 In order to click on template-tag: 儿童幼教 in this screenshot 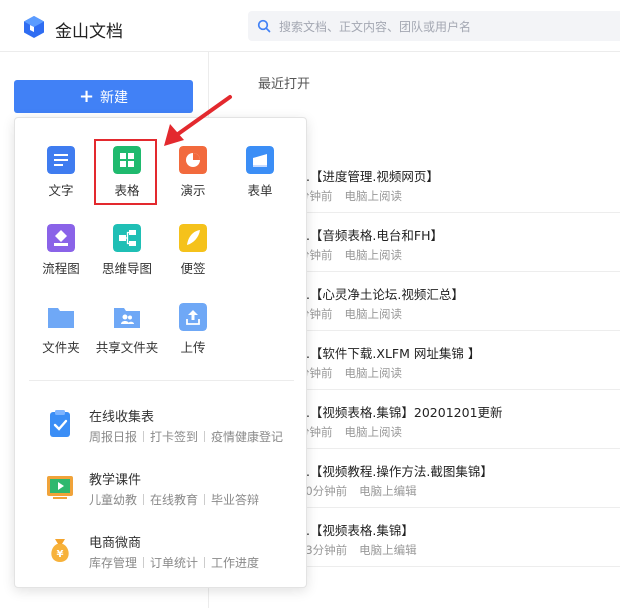, I will do `click(113, 500)`.